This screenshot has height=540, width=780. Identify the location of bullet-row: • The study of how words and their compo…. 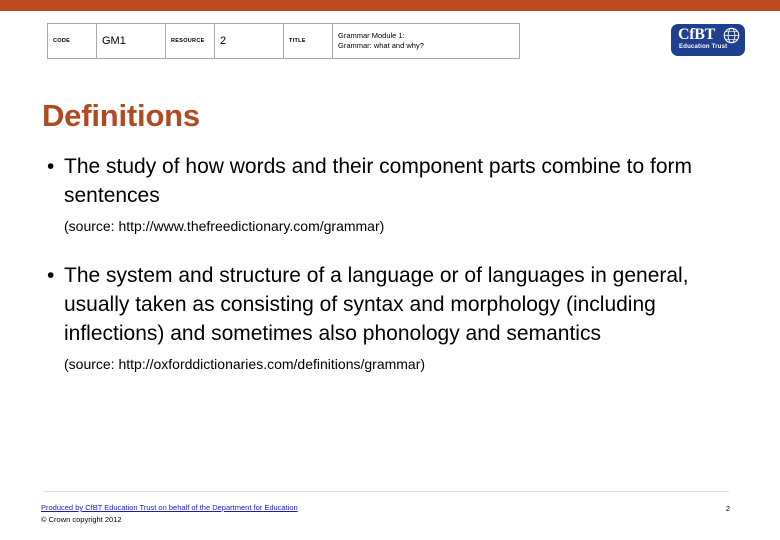
(392, 181).